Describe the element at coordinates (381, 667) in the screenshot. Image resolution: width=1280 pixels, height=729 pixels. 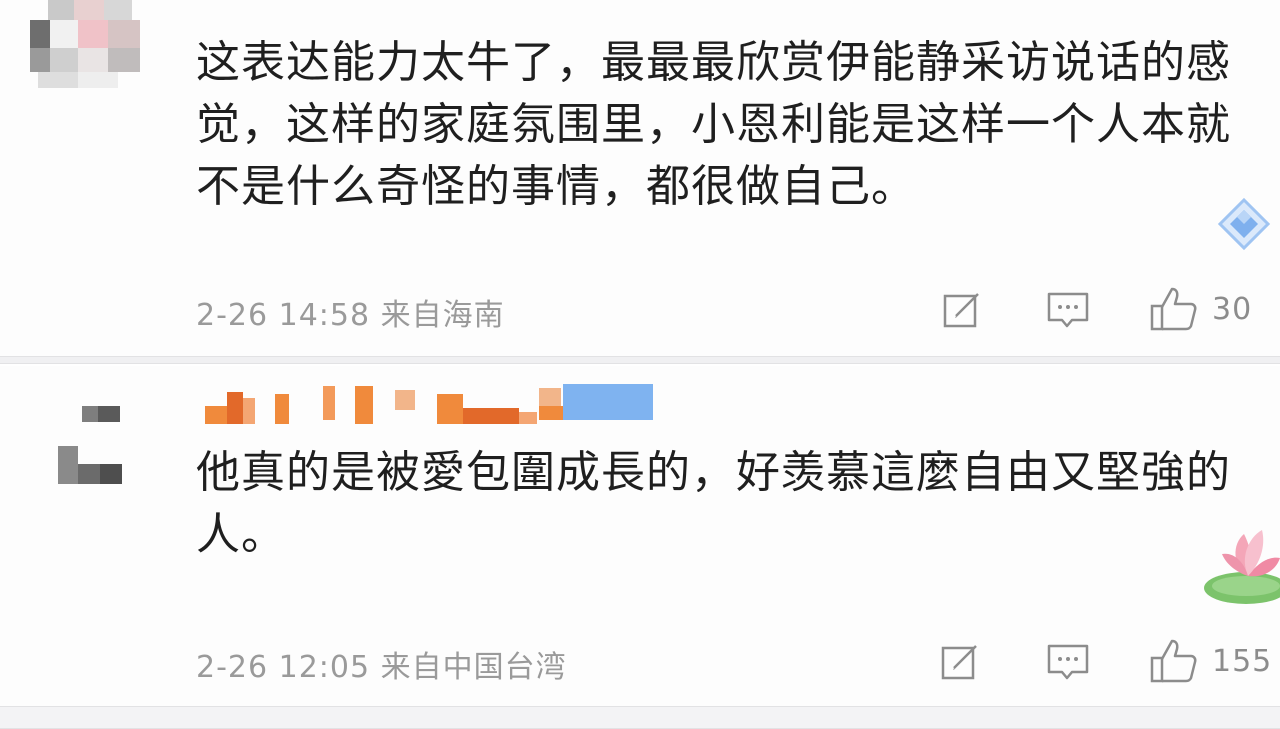
I see `comment-meta: 2-26 12:05 来自中国台湾` at that location.